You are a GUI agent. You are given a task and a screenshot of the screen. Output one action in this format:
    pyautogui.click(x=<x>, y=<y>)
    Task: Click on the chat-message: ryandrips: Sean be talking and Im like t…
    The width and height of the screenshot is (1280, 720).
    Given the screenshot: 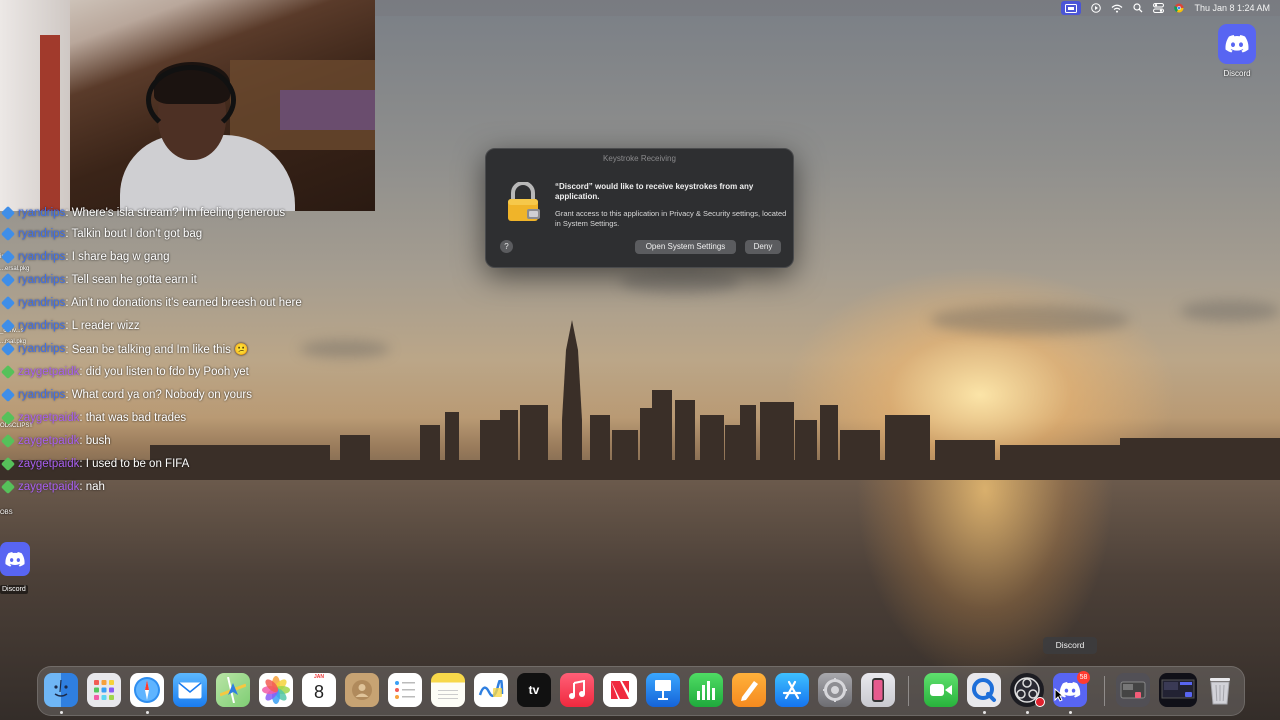 What is the action you would take?
    pyautogui.click(x=124, y=349)
    